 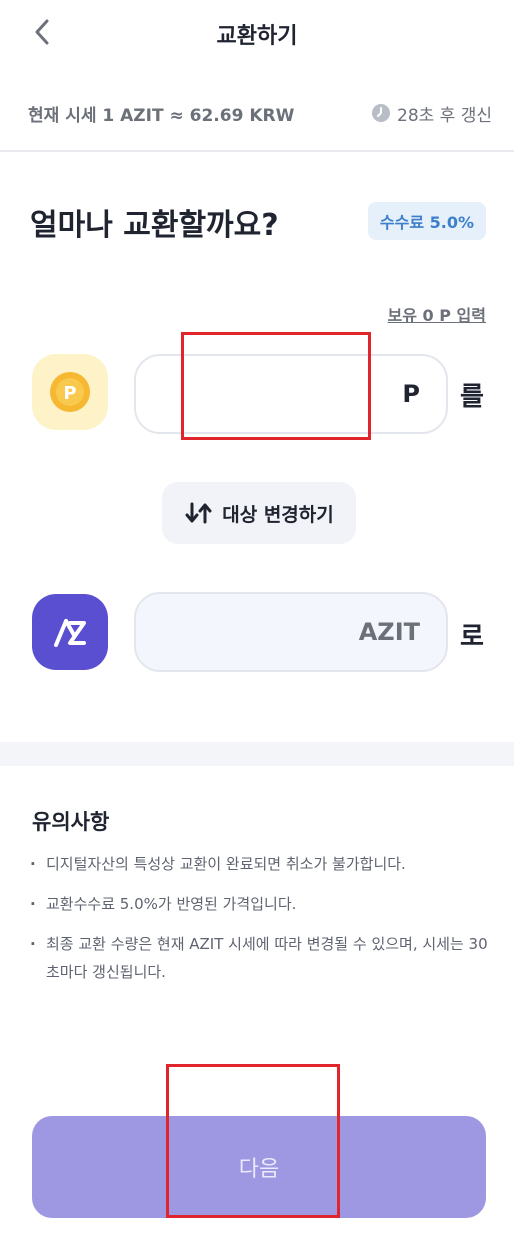 I want to click on rate-row: 현재 시세 1 AZIT ≈ 62.69 KRW 28초 후 갱신, so click(x=257, y=113).